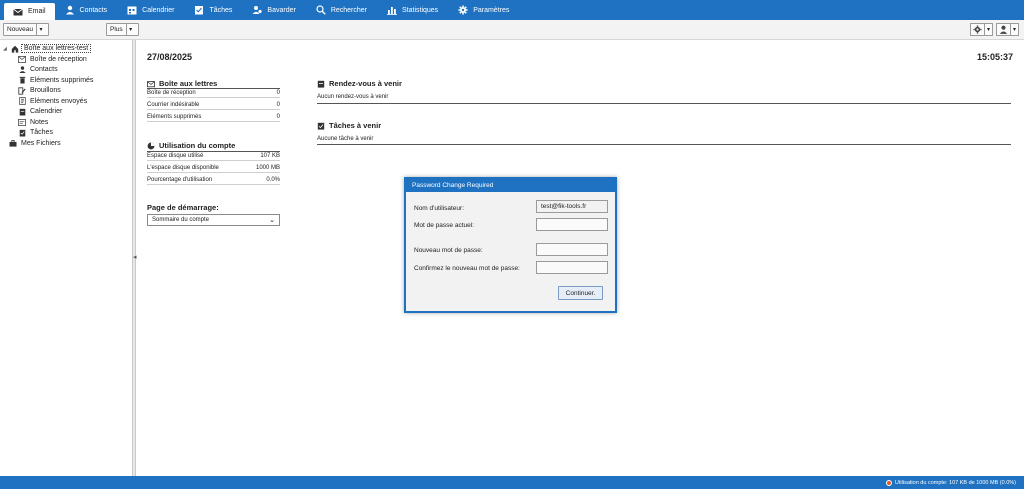  What do you see at coordinates (213, 105) in the screenshot?
I see `stat-row: Courrier indésirable 0` at bounding box center [213, 105].